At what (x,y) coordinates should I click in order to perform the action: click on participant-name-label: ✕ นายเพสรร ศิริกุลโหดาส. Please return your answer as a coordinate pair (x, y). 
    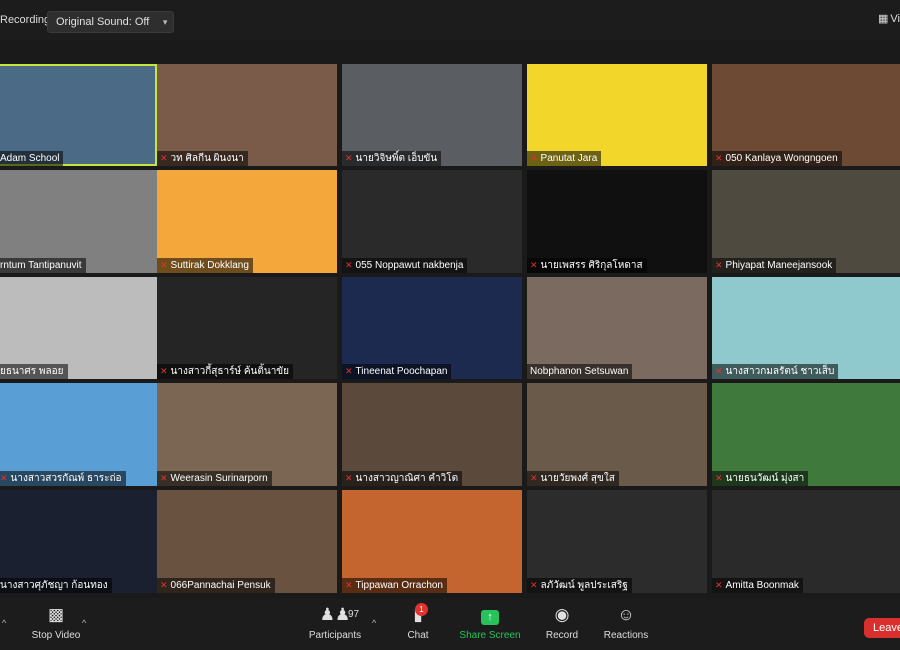
    Looking at the image, I should click on (587, 265).